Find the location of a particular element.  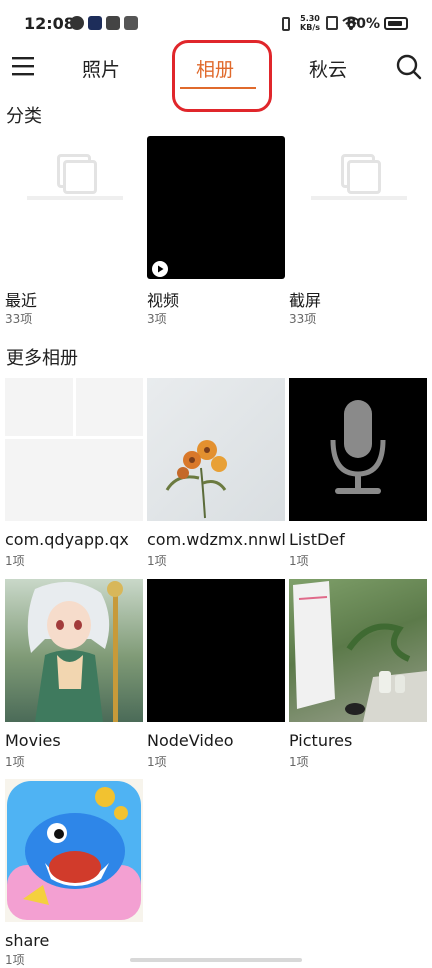

sim-x-icon is located at coordinates (332, 23).